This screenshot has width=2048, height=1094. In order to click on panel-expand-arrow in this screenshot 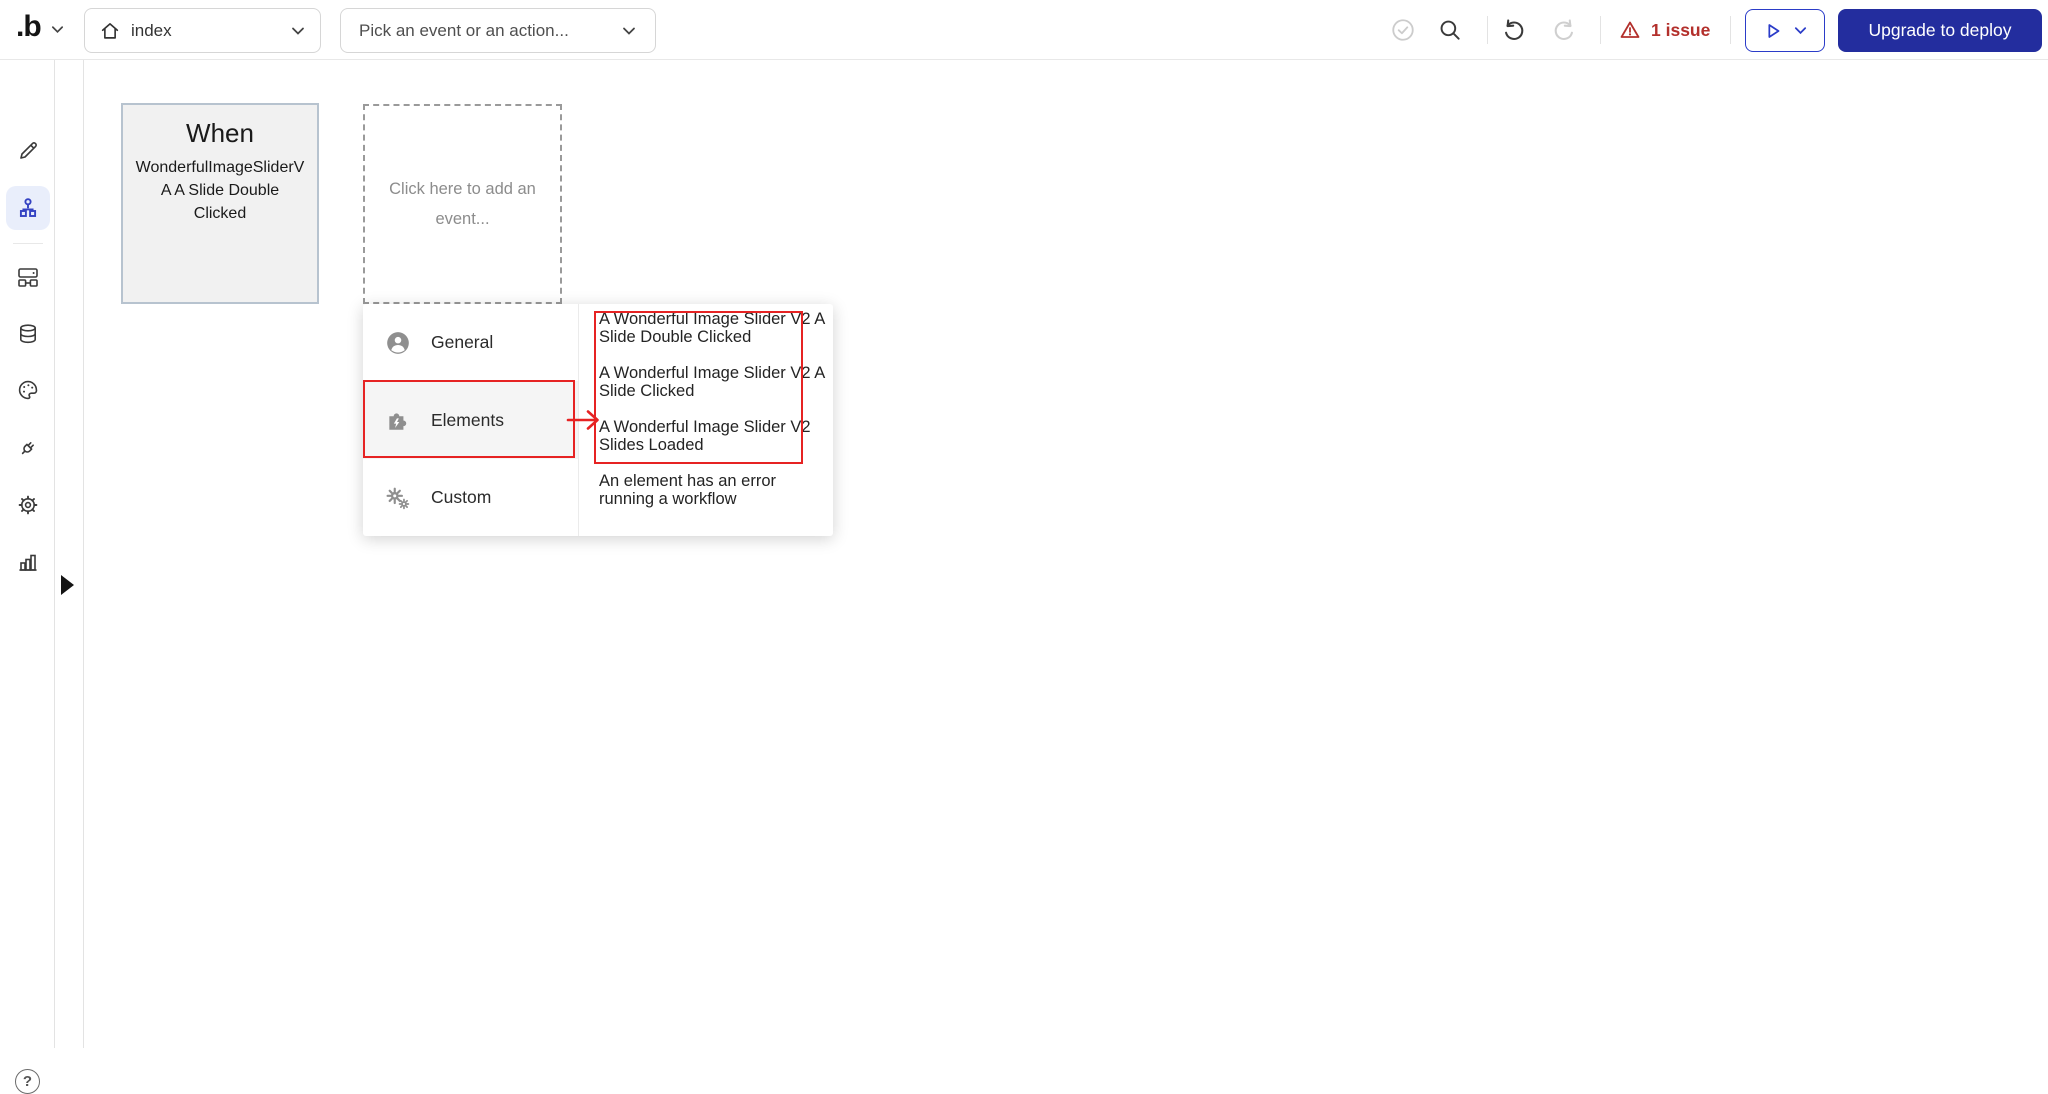, I will do `click(67, 585)`.